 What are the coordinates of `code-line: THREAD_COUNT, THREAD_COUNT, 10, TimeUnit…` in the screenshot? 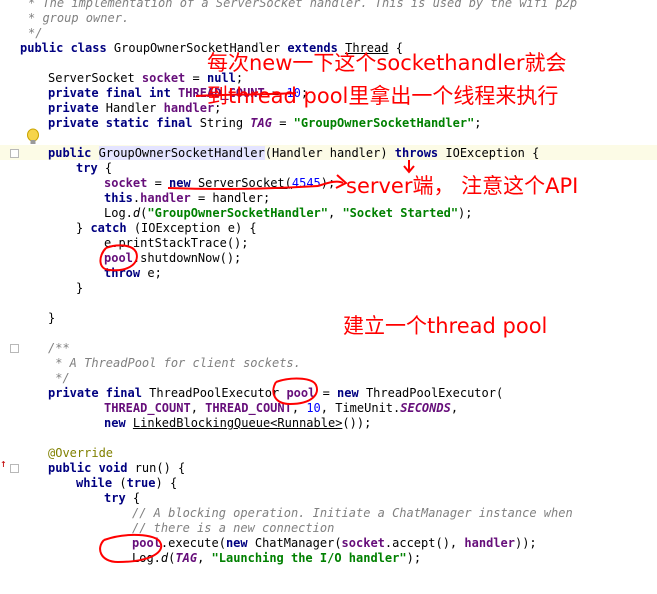 It's located at (281, 408).